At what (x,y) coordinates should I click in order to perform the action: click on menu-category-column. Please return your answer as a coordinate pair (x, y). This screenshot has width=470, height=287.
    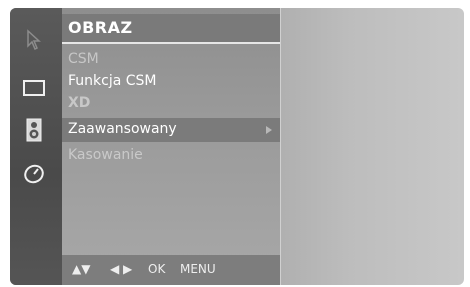
    Looking at the image, I should click on (36, 146).